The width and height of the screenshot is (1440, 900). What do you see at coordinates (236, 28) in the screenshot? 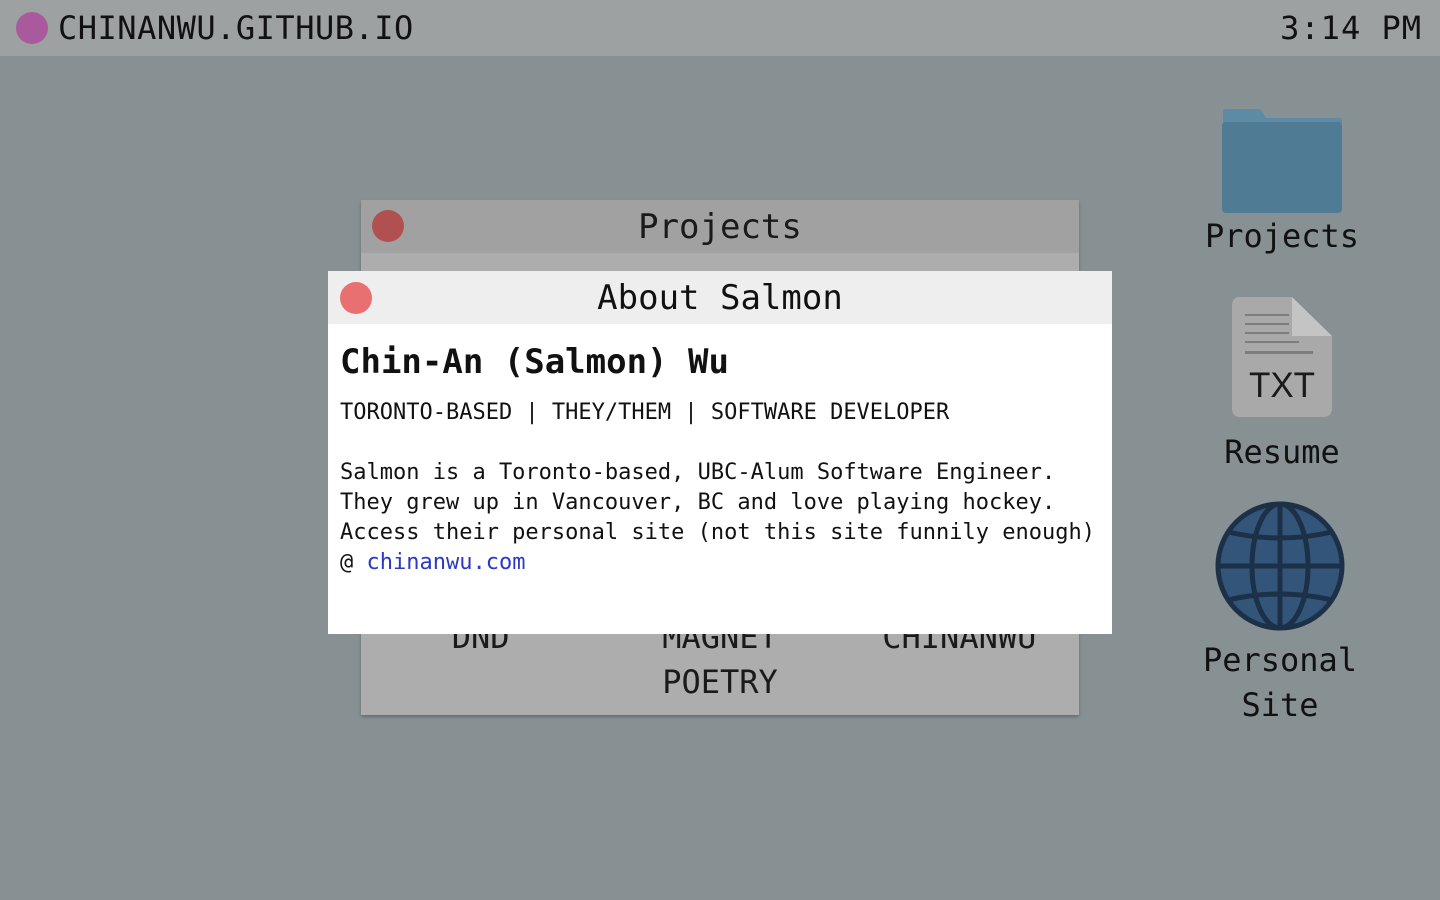
I see `site-title: CHINANWU.GITHUB.IO` at bounding box center [236, 28].